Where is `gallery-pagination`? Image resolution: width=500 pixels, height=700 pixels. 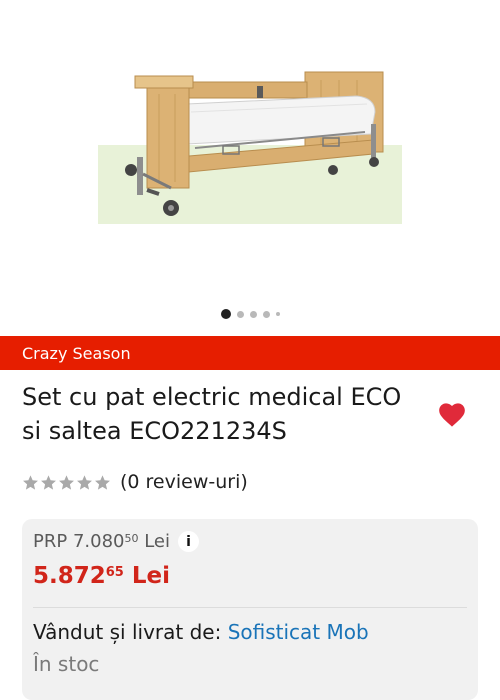
gallery-pagination is located at coordinates (250, 314).